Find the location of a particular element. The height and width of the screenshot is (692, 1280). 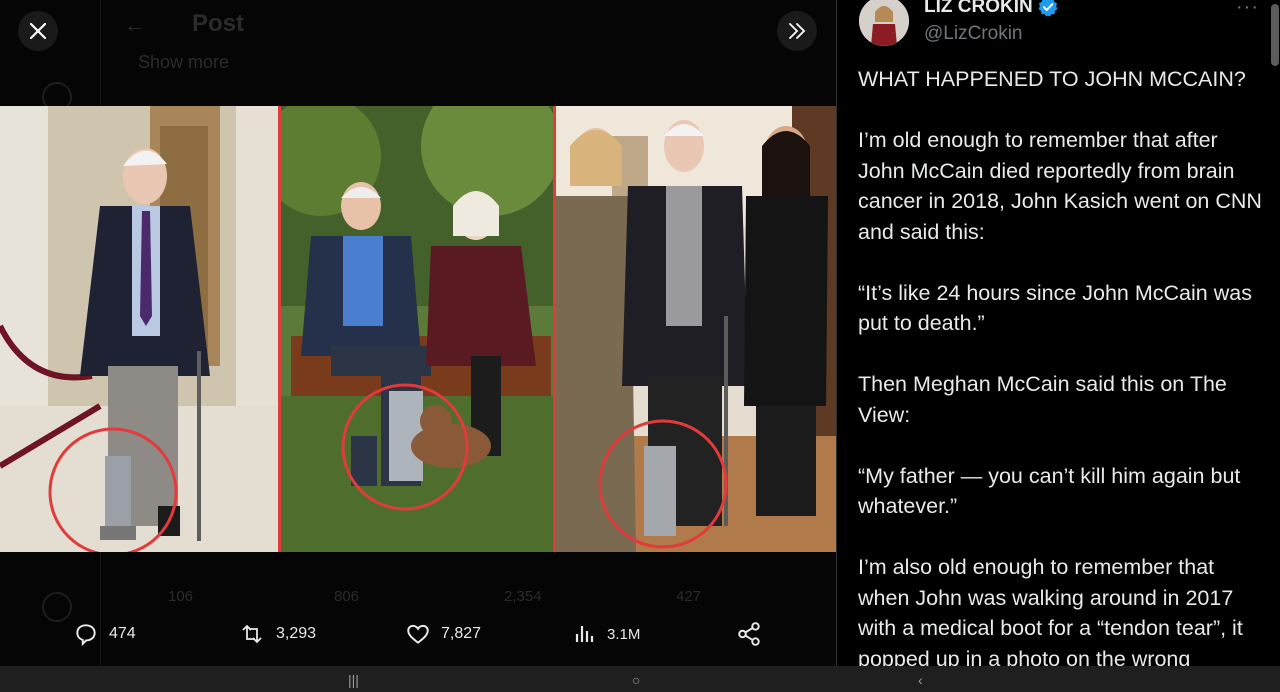

repost-count: 3,293 is located at coordinates (296, 633).